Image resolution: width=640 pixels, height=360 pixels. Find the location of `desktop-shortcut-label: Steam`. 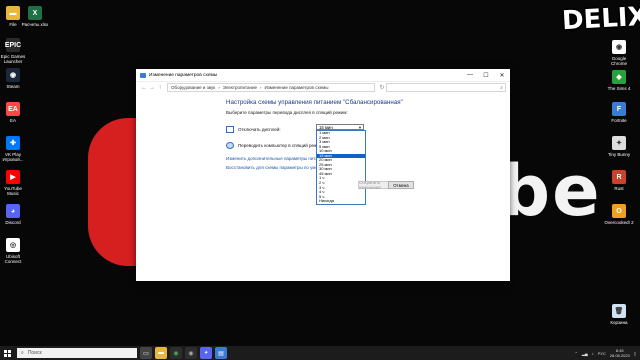

desktop-shortcut-label: Steam is located at coordinates (13, 86).